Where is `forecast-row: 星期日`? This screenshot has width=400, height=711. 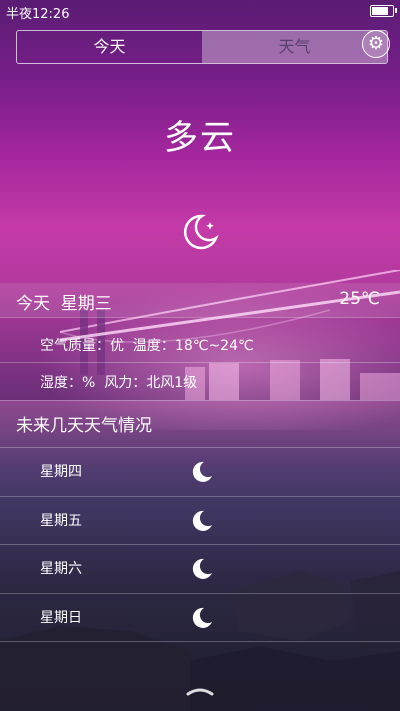
forecast-row: 星期日 is located at coordinates (200, 618).